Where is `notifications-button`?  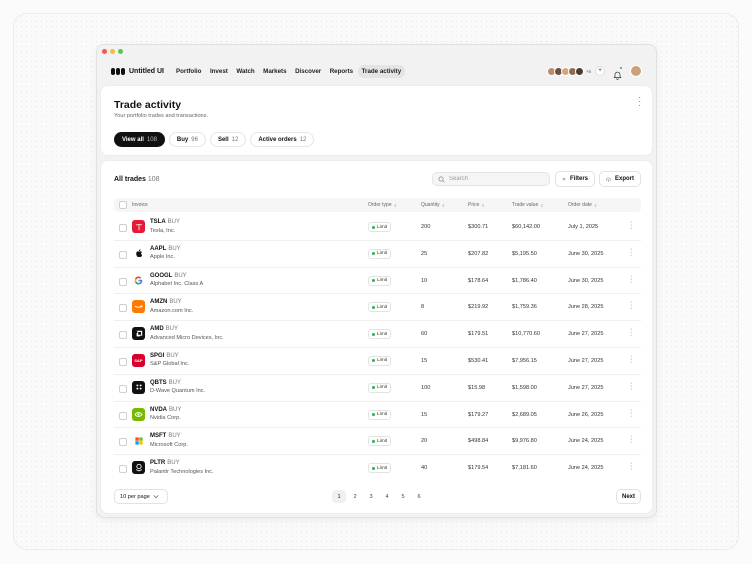
notifications-button is located at coordinates (618, 72).